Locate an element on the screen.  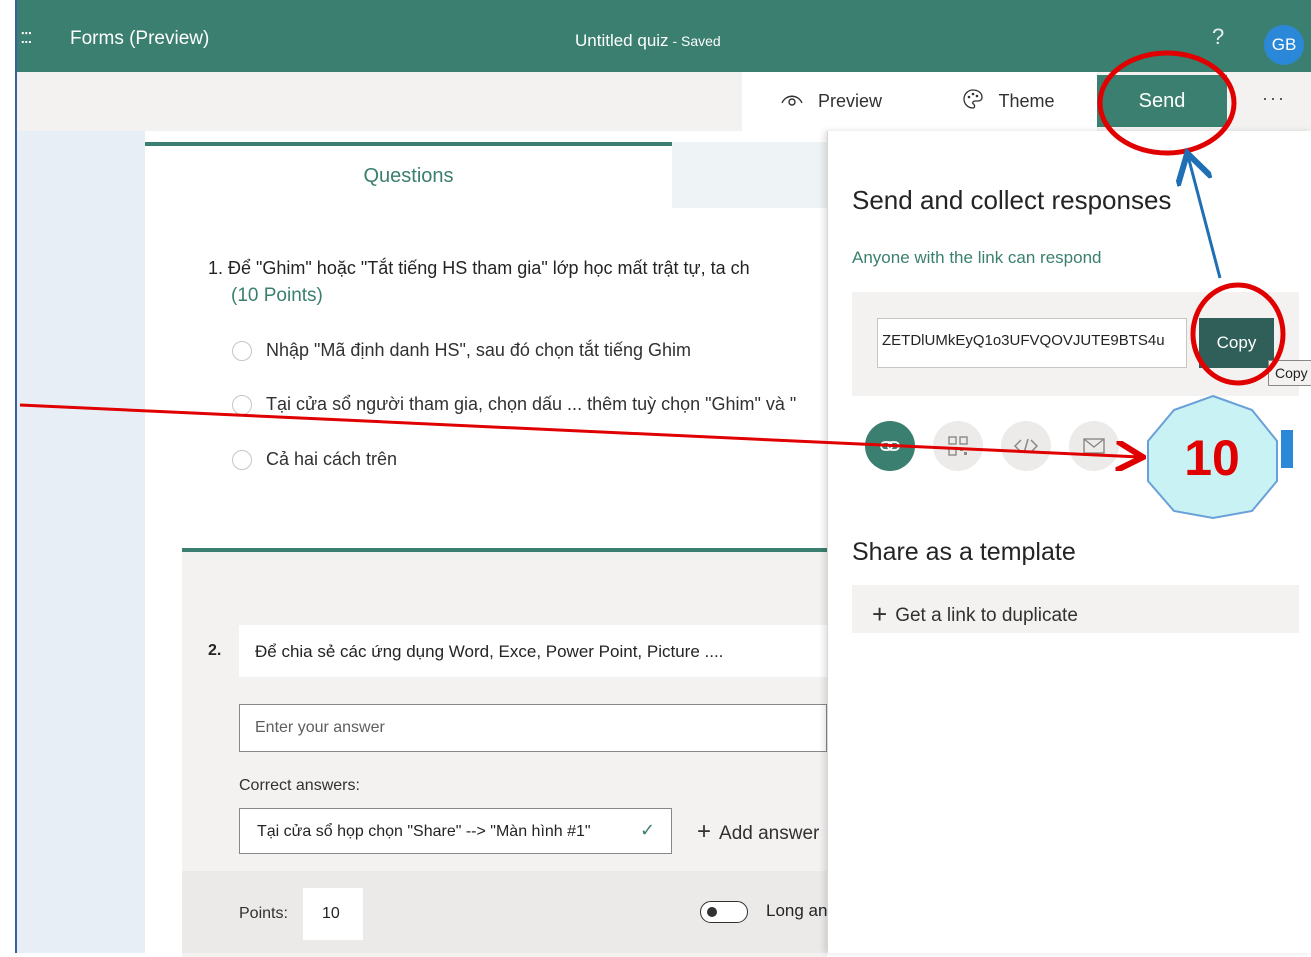
send-highlight-circle is located at coordinates (1167, 103).